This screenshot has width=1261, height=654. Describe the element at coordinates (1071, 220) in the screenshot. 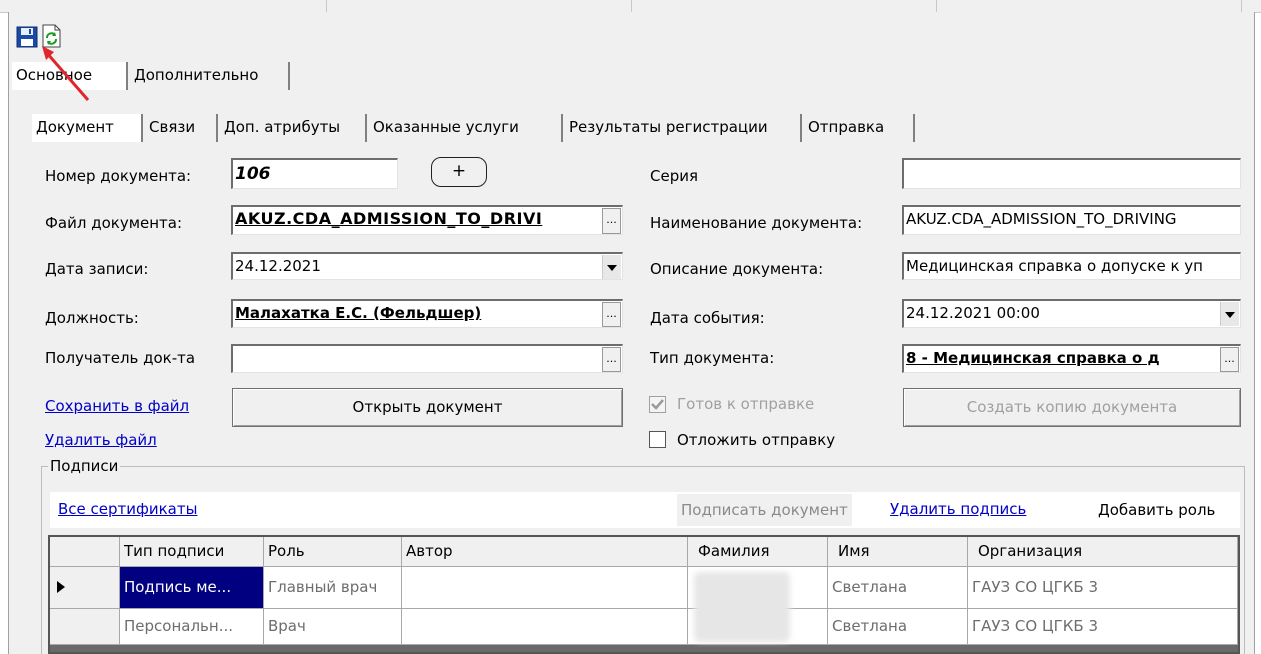

I see `doc-name-field: AKUZ.CDA_ADMISSION_TO_DRIVING` at that location.